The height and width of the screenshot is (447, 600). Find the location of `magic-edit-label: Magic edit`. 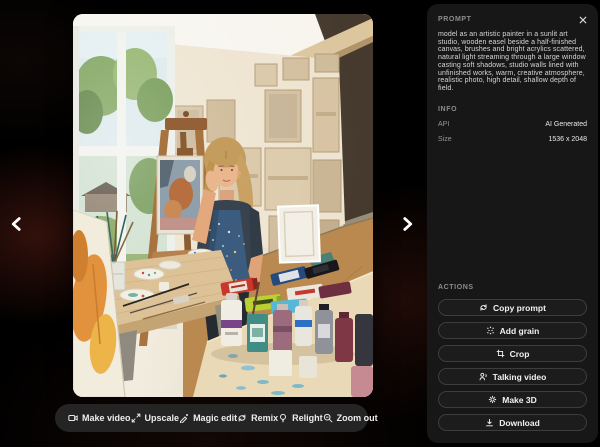

magic-edit-label: Magic edit is located at coordinates (215, 418).